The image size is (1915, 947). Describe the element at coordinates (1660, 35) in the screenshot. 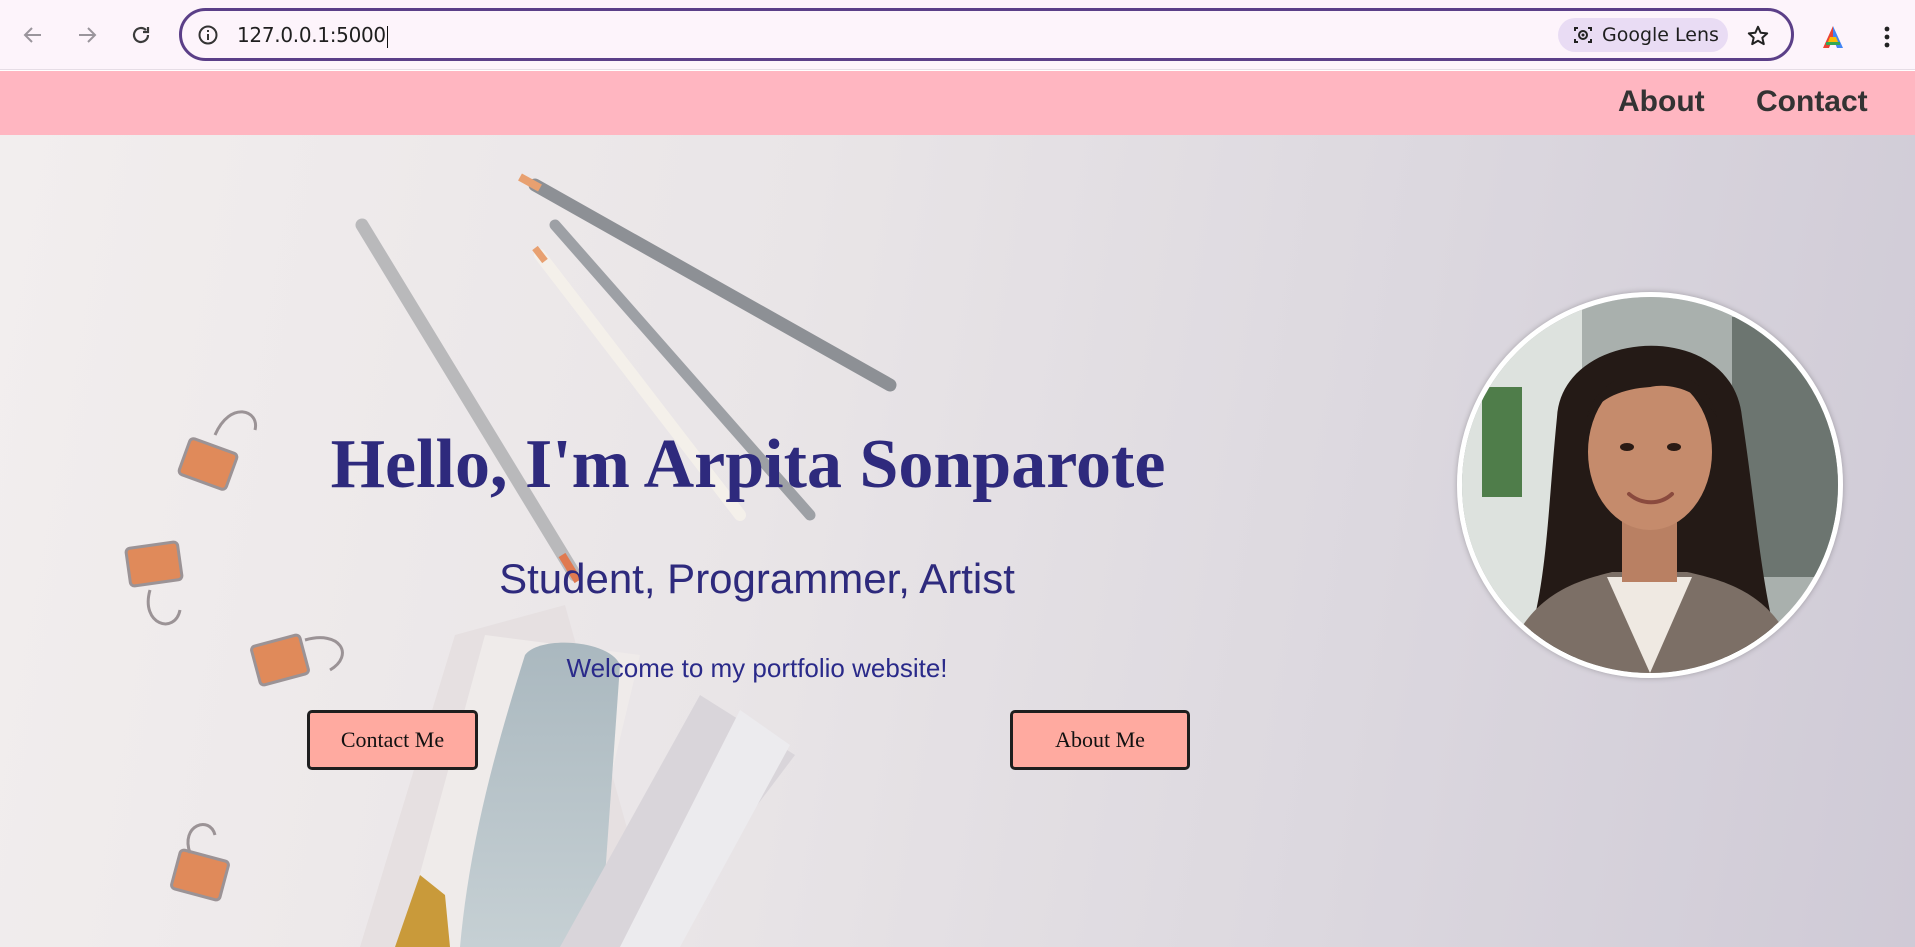

I see `google-lens-label: Google Lens` at that location.